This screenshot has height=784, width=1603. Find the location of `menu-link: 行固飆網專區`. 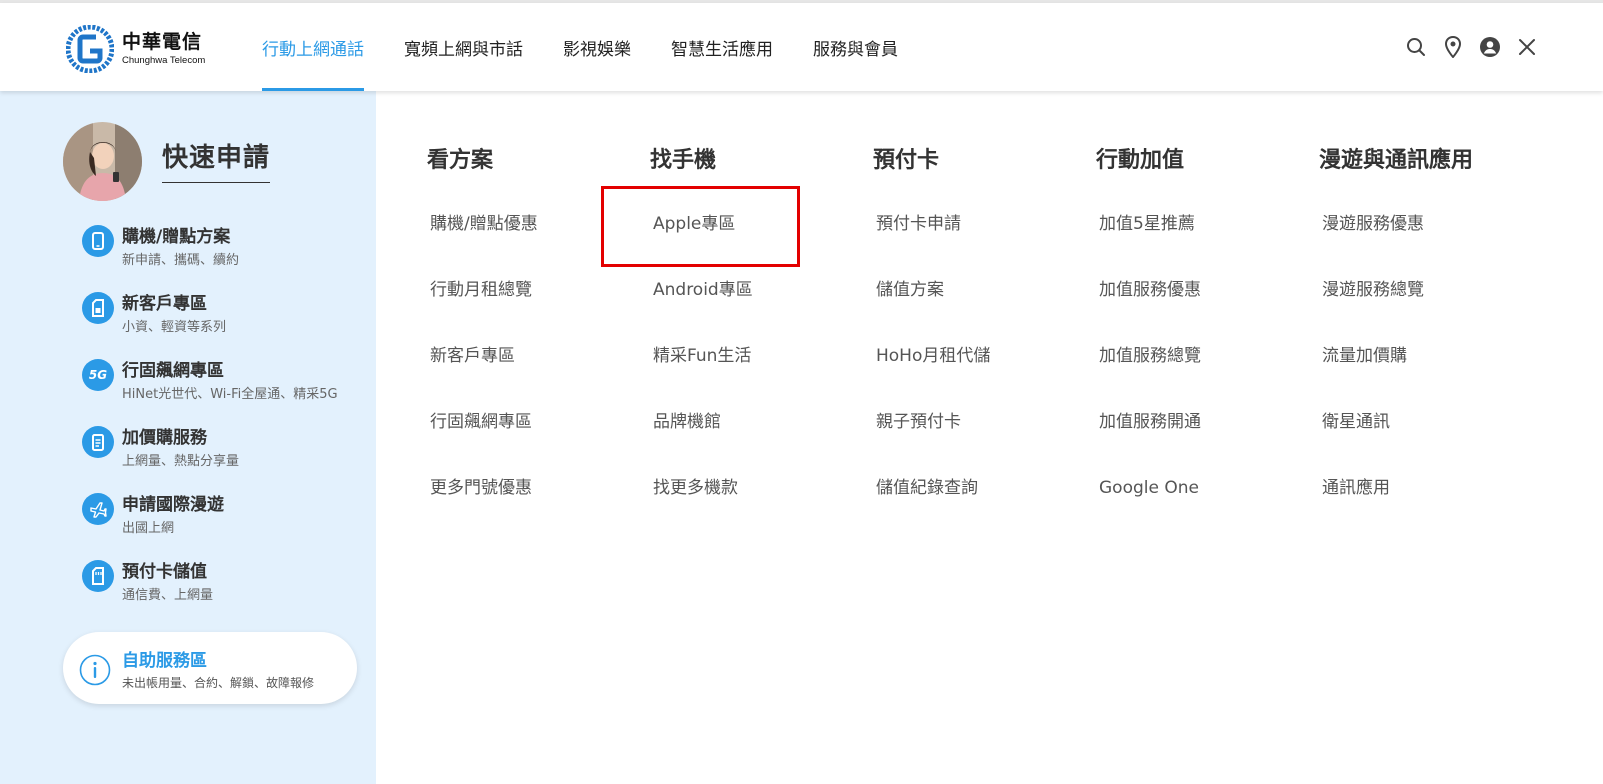

menu-link: 行固飆網專區 is located at coordinates (532, 445).